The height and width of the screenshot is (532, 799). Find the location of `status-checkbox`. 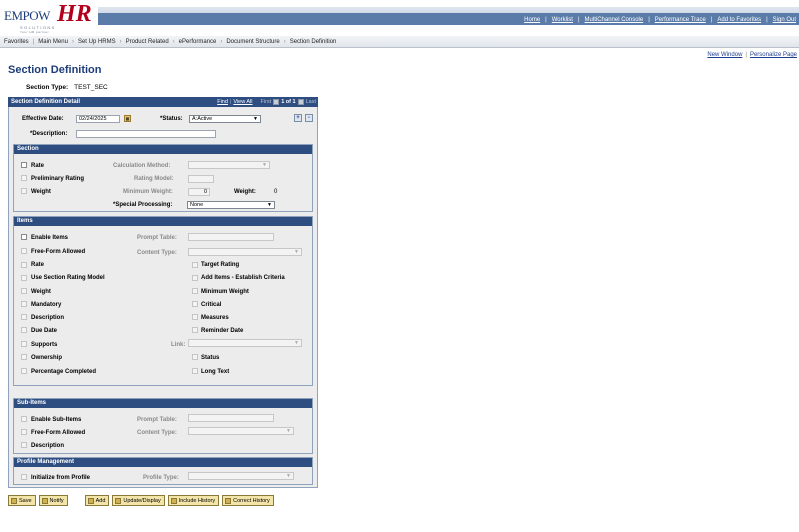

status-checkbox is located at coordinates (195, 357).